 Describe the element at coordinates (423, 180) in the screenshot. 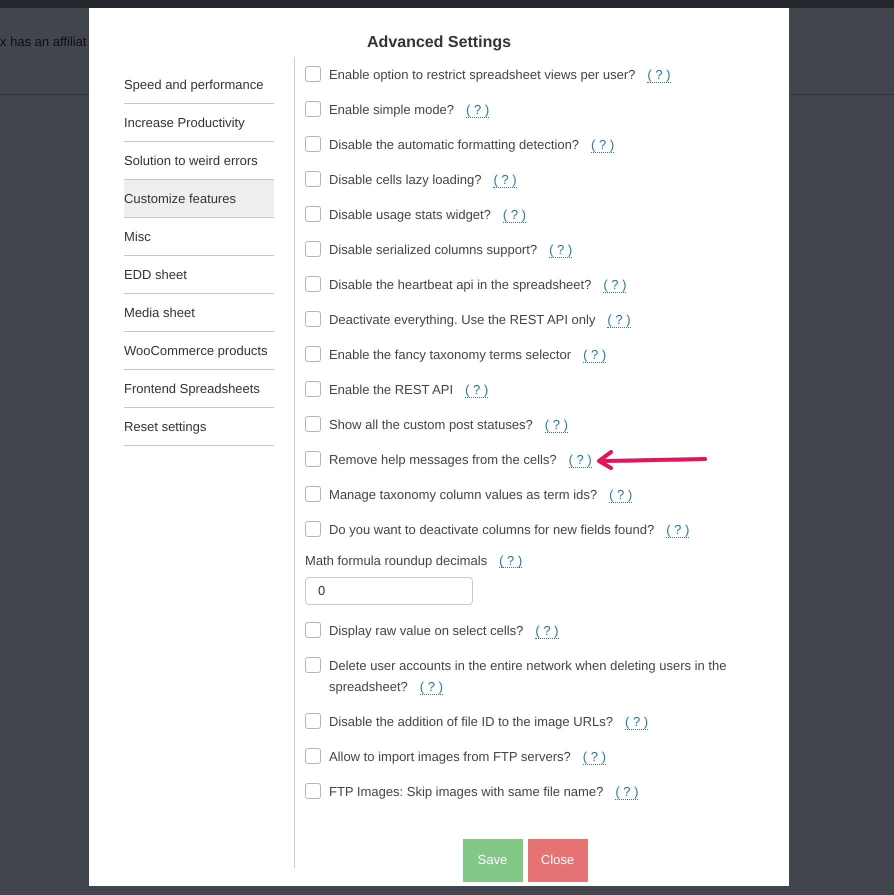

I see `option-label: Disable cells lazy loading? ( ? )` at that location.